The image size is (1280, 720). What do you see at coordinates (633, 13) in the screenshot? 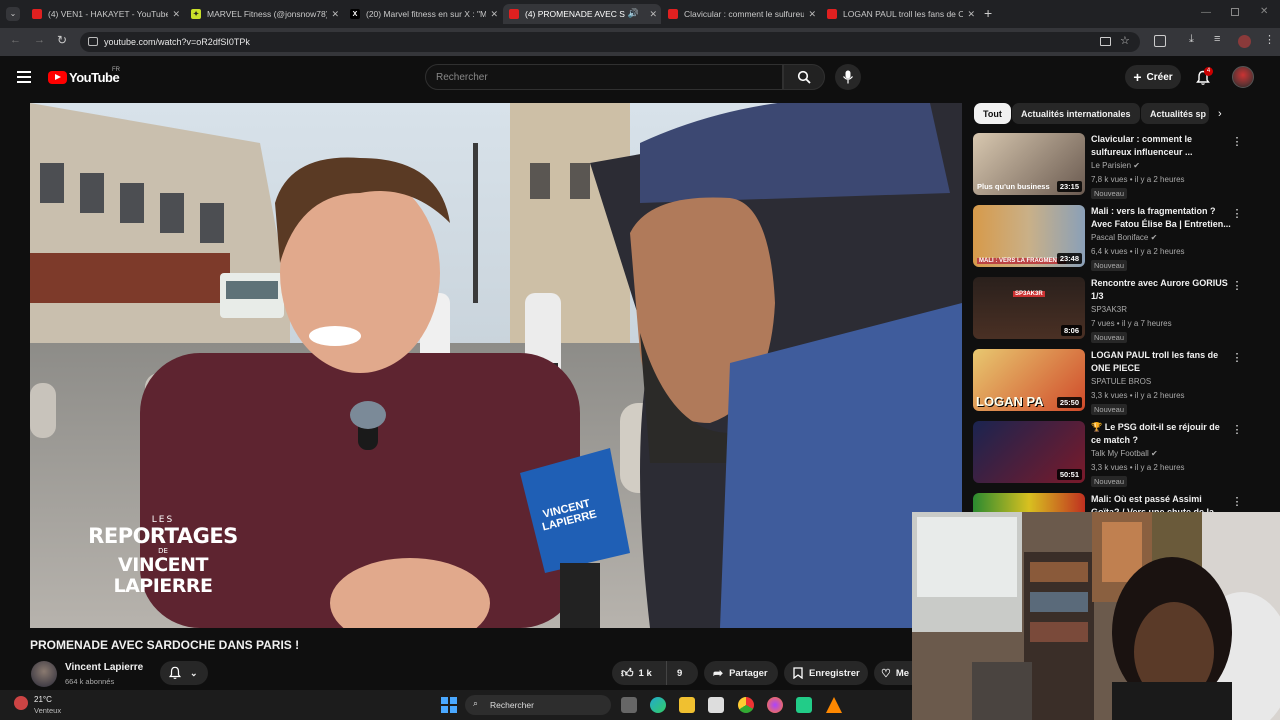
I see `speaker-icon: 🔊` at bounding box center [633, 13].